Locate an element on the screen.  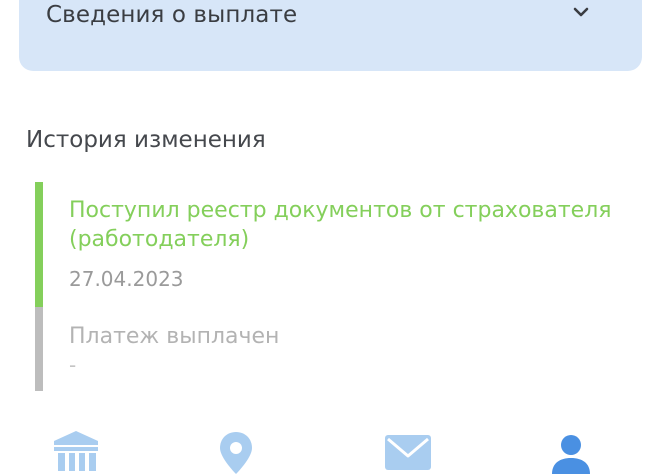
tab-profile is located at coordinates (579, 453).